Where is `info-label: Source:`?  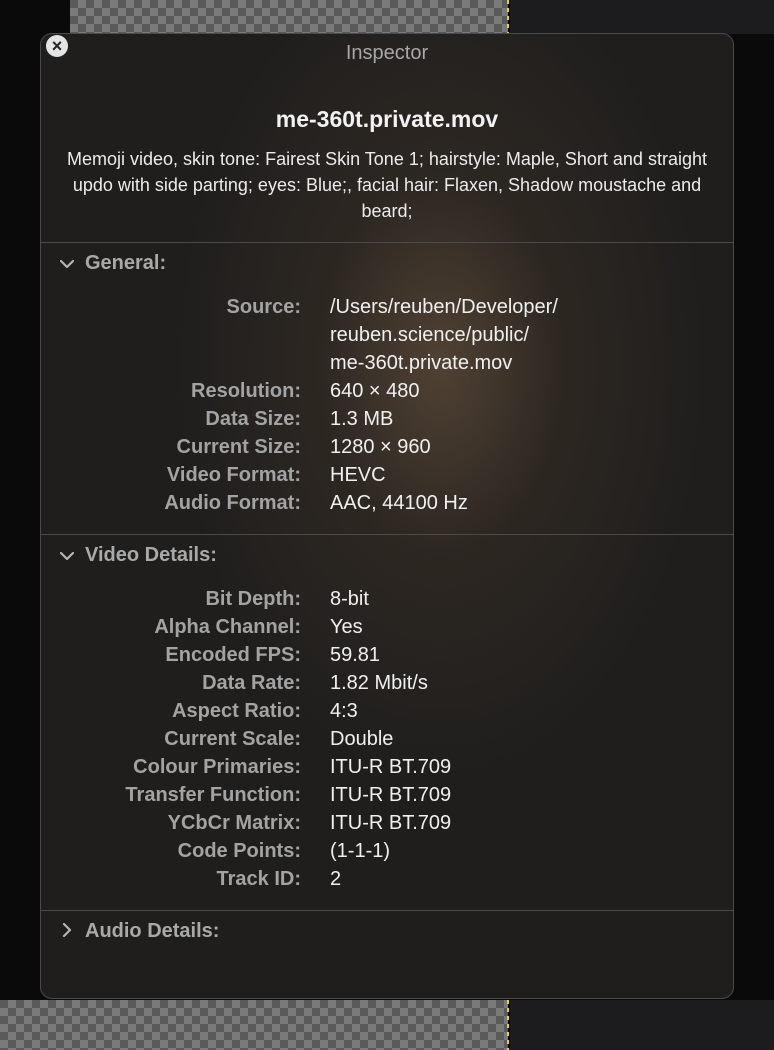 info-label: Source: is located at coordinates (263, 307).